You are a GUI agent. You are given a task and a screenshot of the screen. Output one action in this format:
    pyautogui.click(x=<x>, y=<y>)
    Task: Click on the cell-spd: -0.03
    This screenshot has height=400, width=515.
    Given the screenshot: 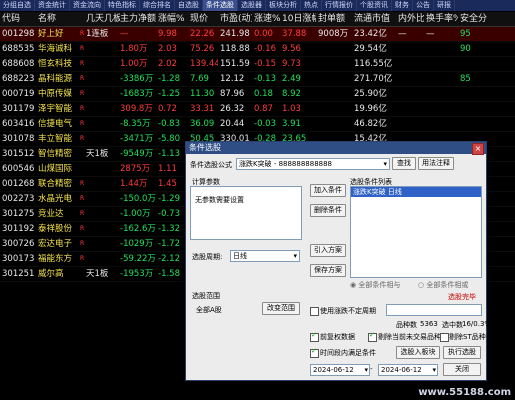 What is the action you would take?
    pyautogui.click(x=265, y=124)
    